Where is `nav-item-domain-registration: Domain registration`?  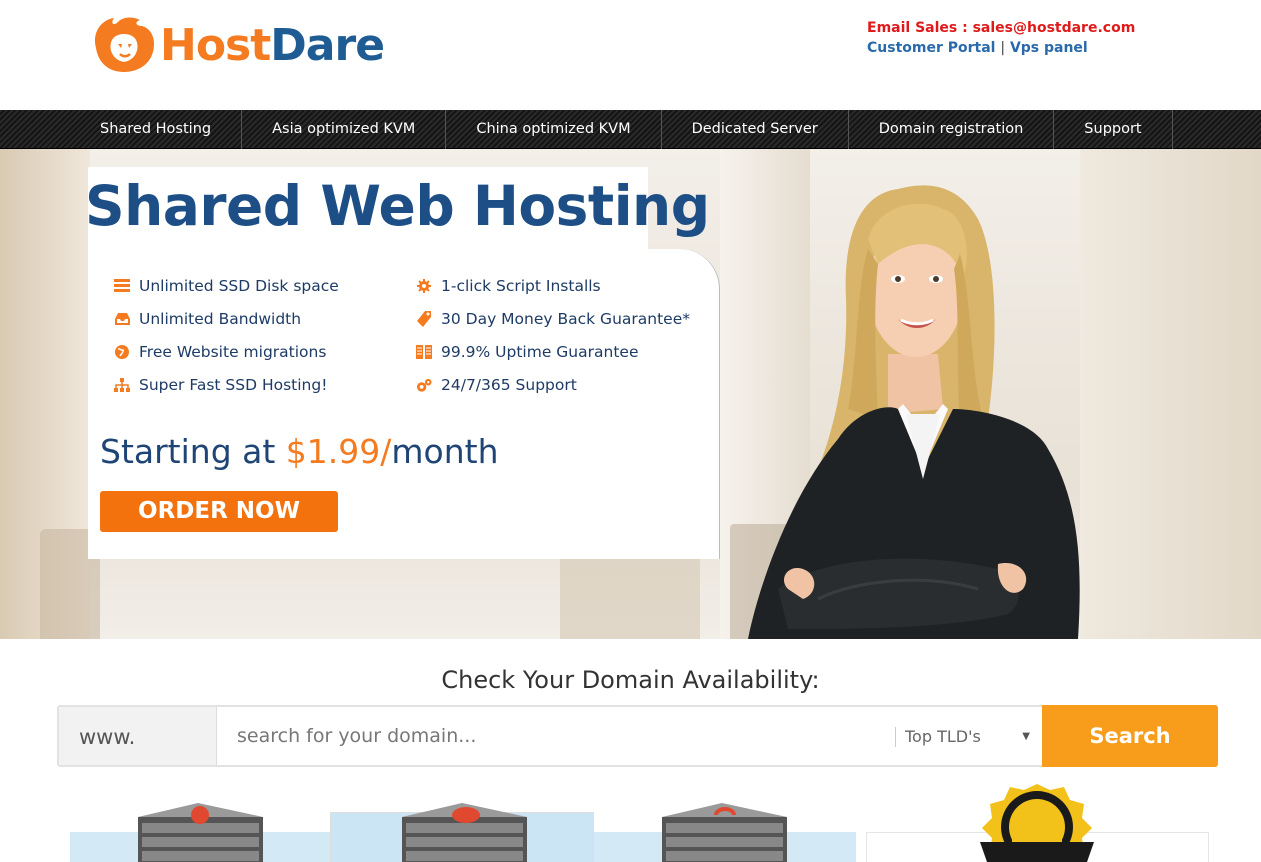 nav-item-domain-registration: Domain registration is located at coordinates (952, 129).